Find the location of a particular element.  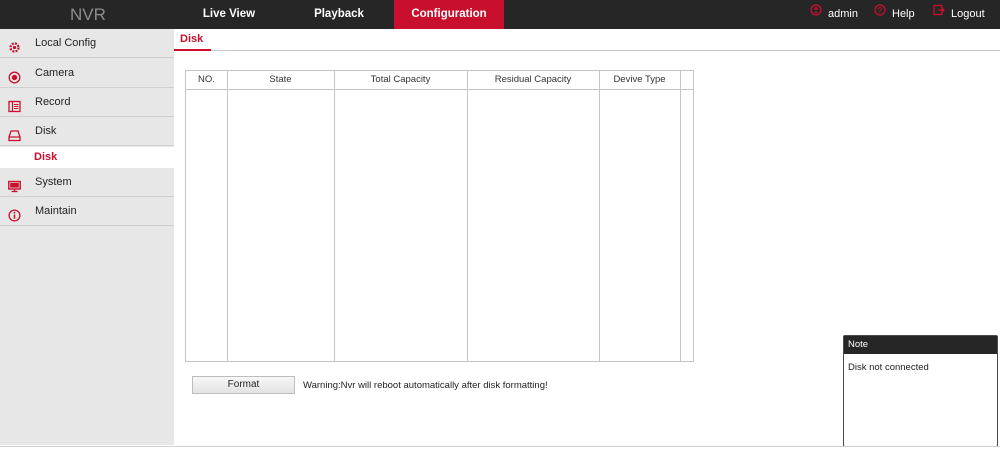

logout-icon is located at coordinates (939, 14).